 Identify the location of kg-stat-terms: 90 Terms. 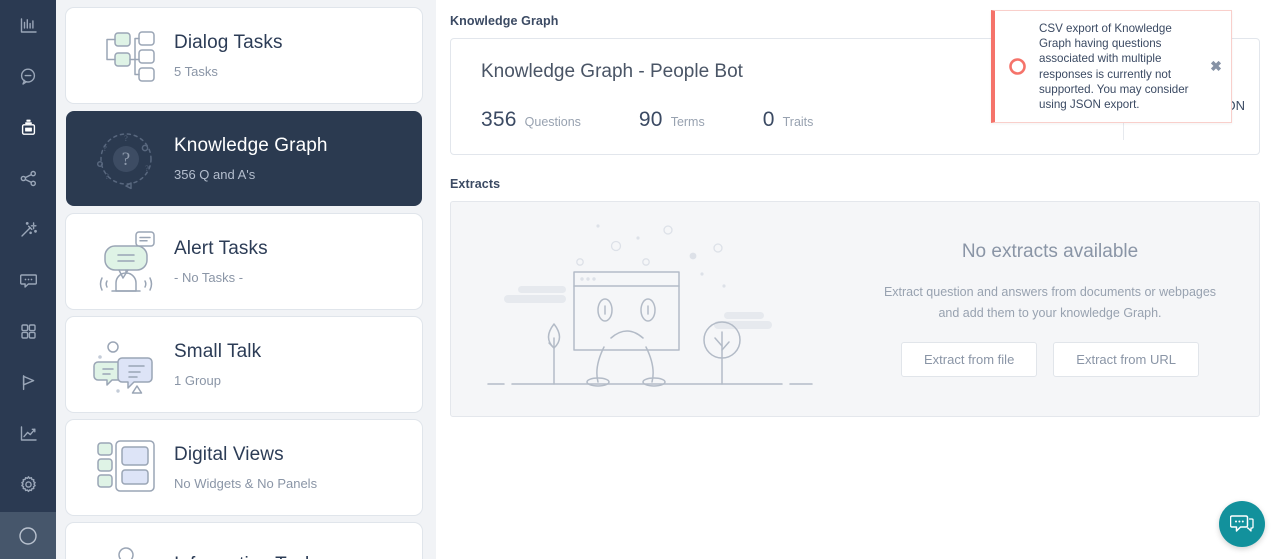
(672, 120).